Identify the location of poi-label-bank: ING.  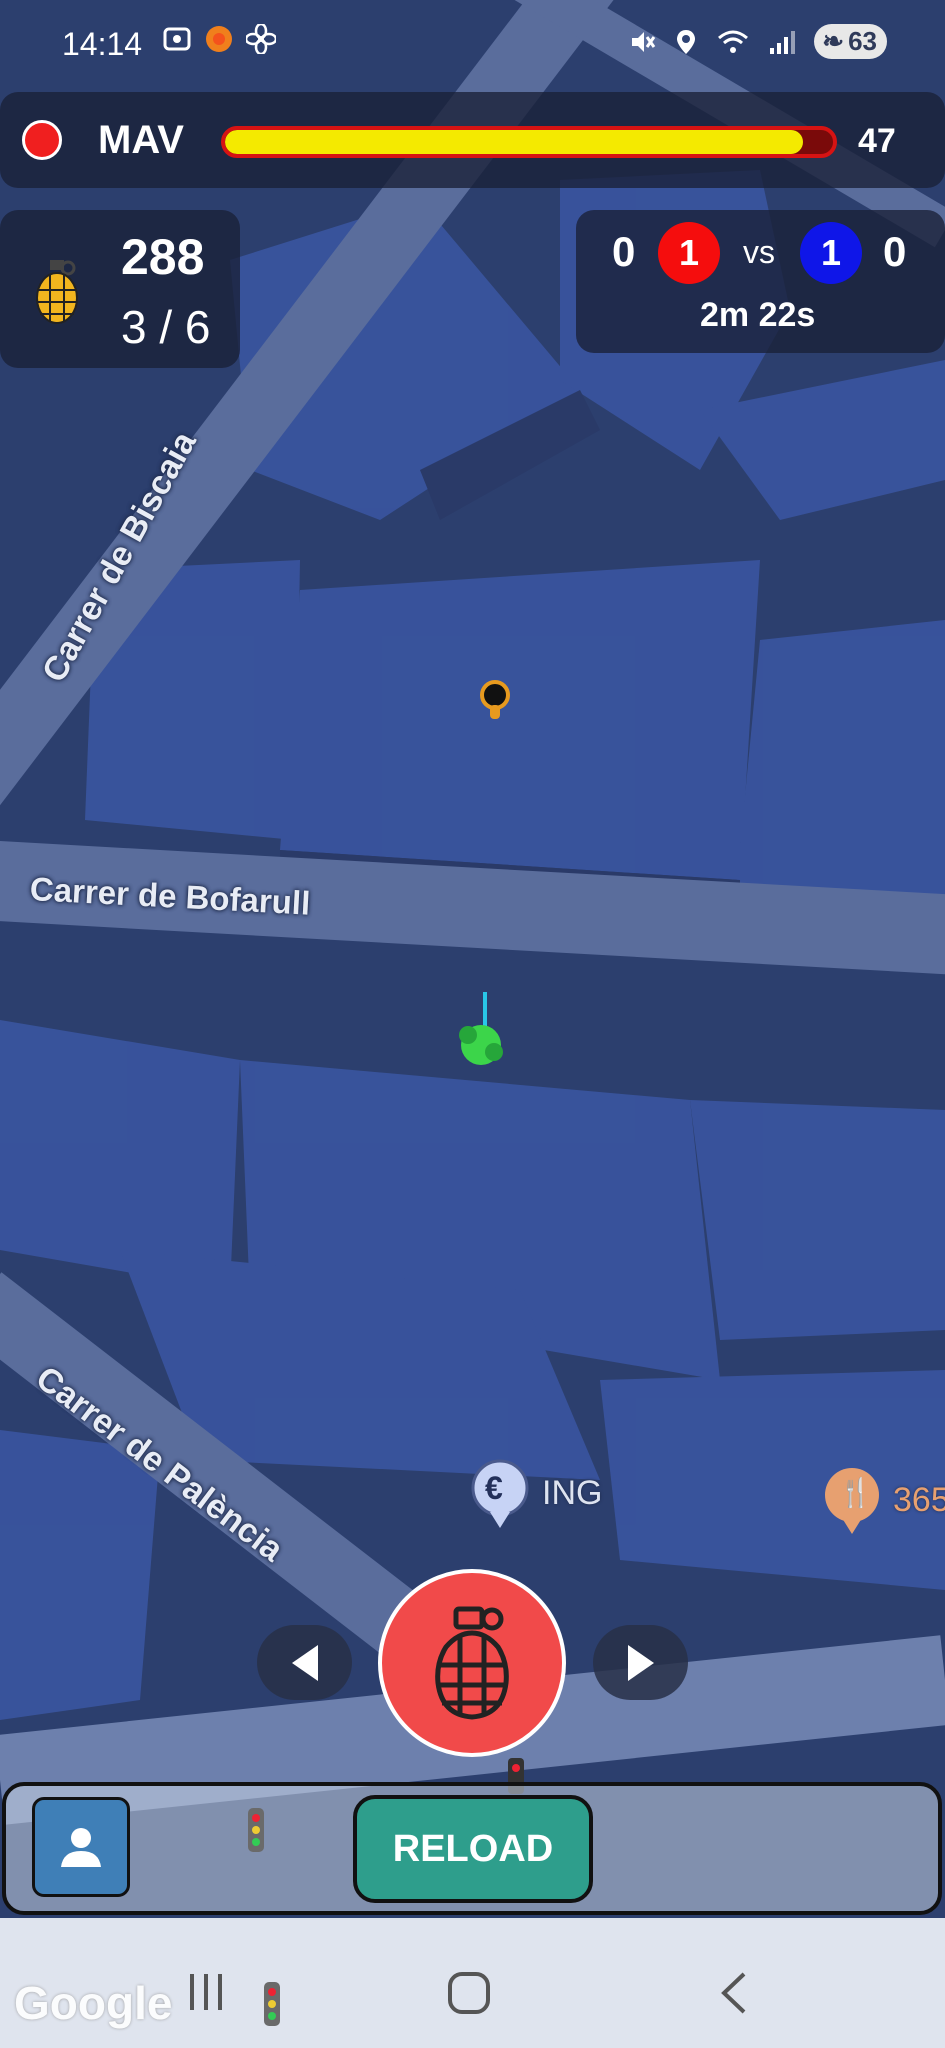
(572, 1493).